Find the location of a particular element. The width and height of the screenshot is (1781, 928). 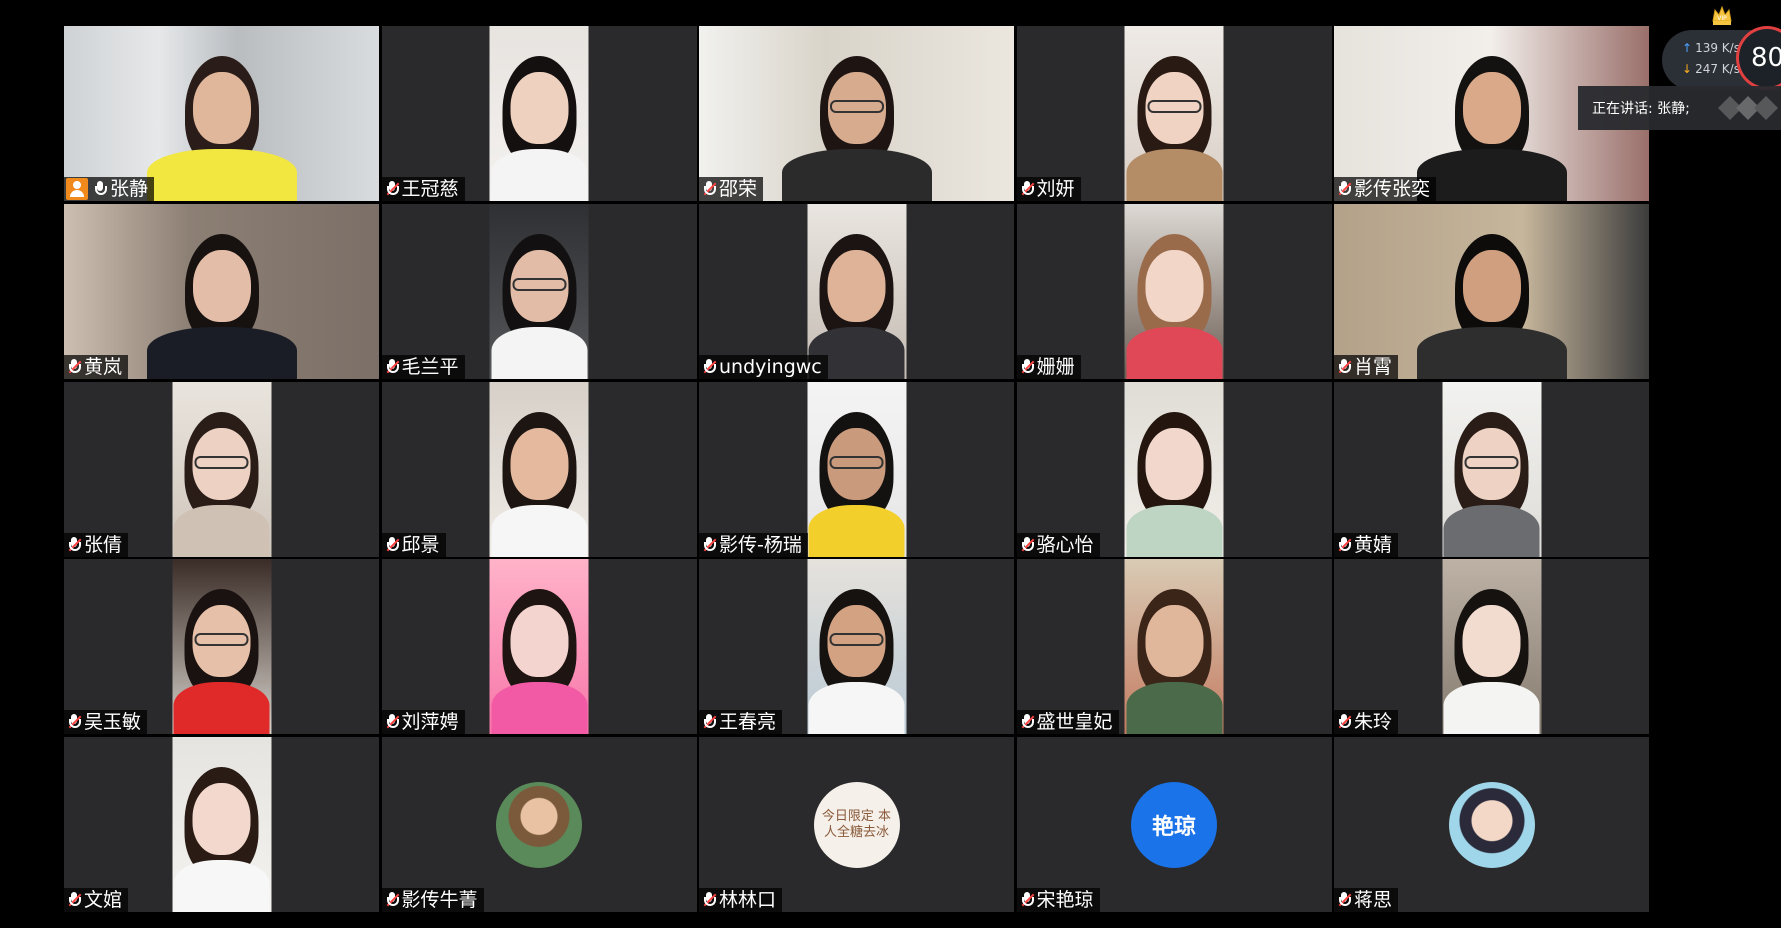

participant-tile: 朱玲 is located at coordinates (1491, 647).